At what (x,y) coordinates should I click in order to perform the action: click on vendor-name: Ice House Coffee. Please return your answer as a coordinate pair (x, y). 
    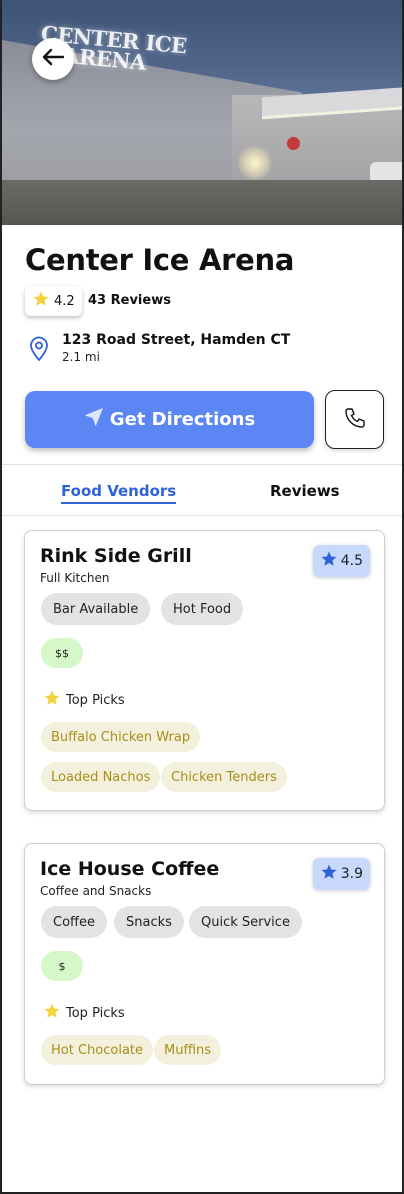
    Looking at the image, I should click on (130, 869).